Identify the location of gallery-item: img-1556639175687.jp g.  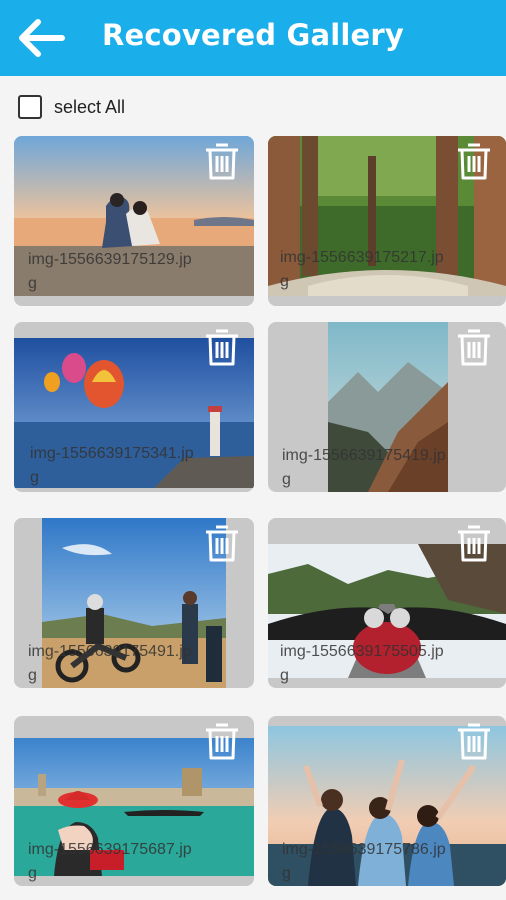
(134, 801).